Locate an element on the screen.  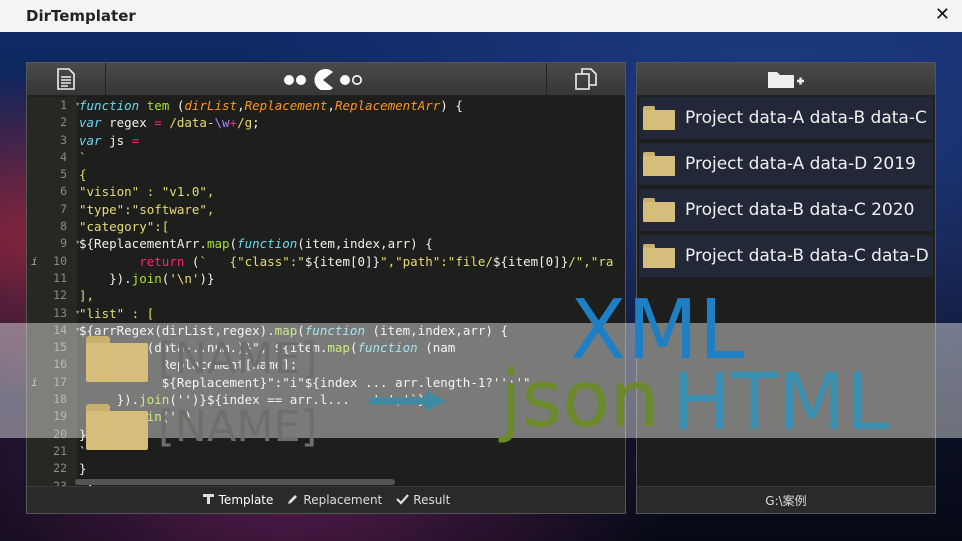
code-line: 11 }).join('\n')} is located at coordinates (326, 278).